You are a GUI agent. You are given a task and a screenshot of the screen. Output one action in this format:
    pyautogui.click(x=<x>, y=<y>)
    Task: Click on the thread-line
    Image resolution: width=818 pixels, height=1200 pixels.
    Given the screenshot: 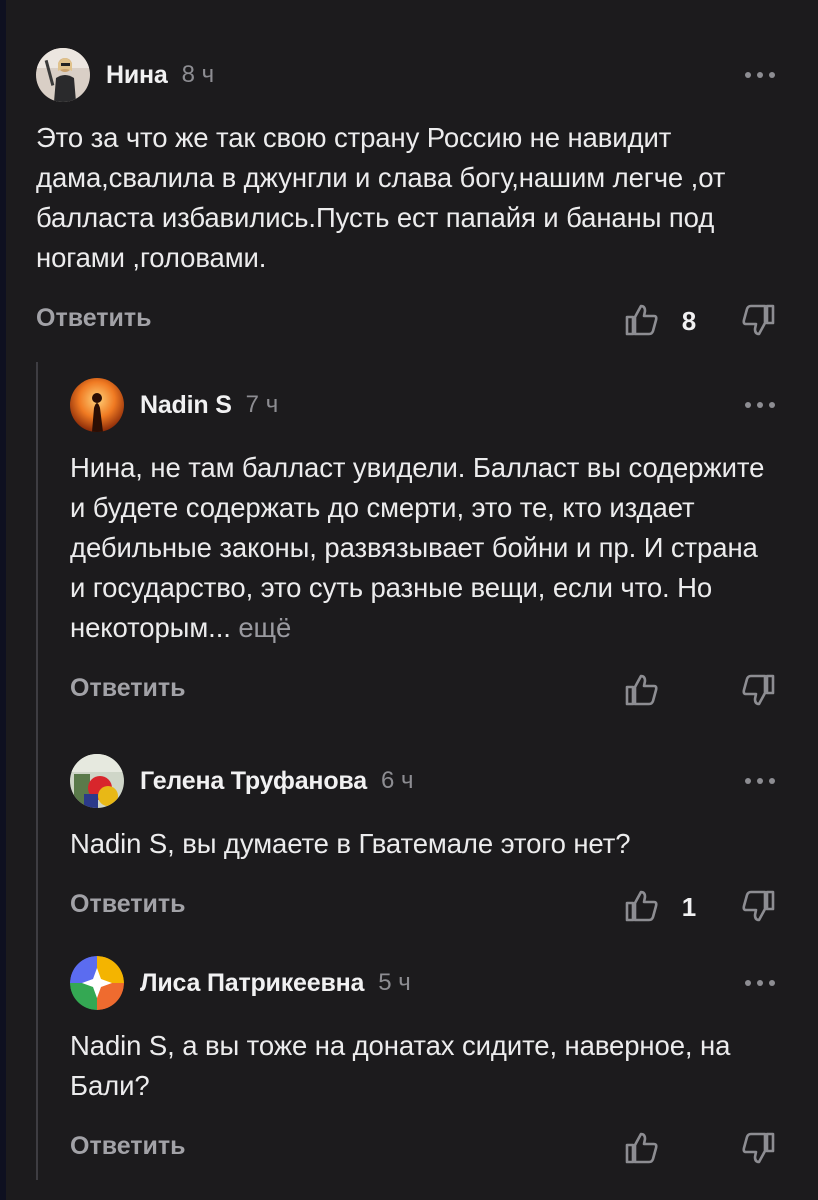 What is the action you would take?
    pyautogui.click(x=37, y=771)
    